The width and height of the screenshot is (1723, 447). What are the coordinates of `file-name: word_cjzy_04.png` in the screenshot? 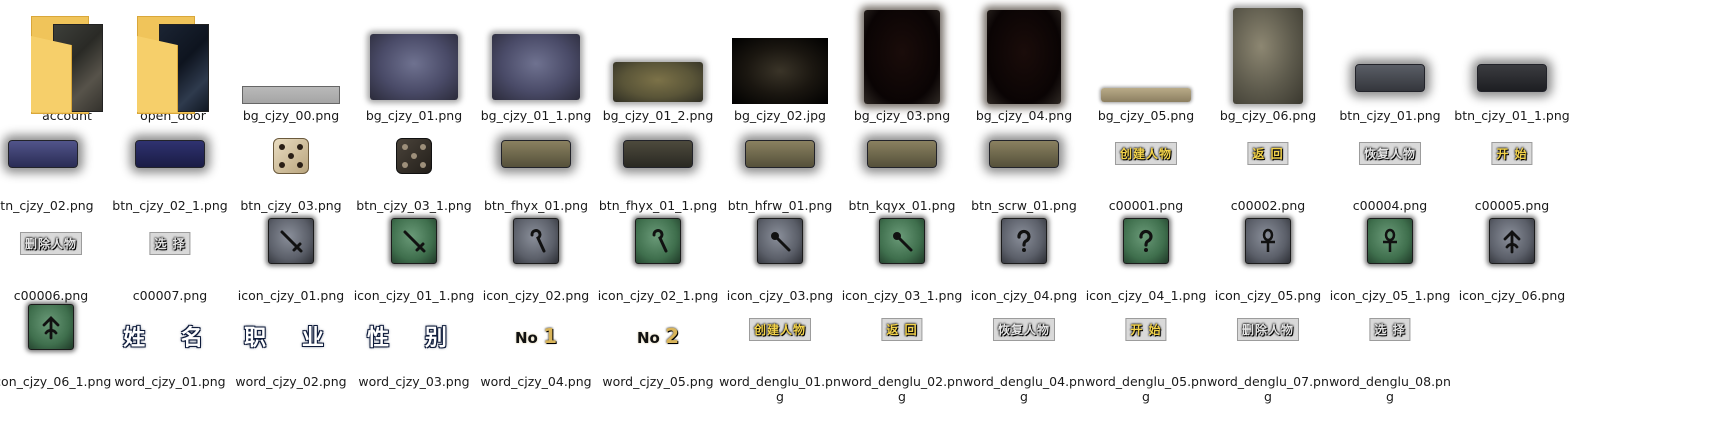 It's located at (536, 381).